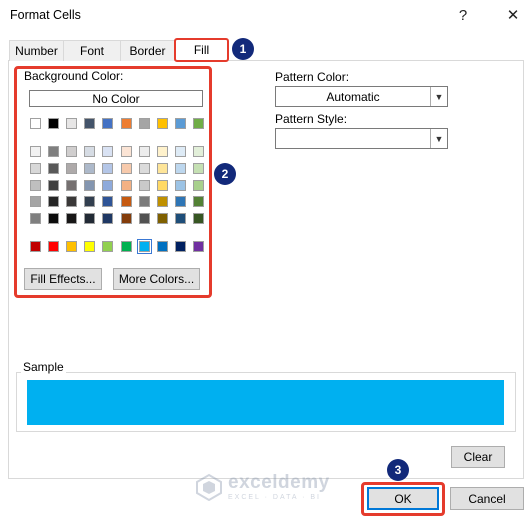  What do you see at coordinates (311, 119) in the screenshot?
I see `pattern-style-label: Pattern Style:` at bounding box center [311, 119].